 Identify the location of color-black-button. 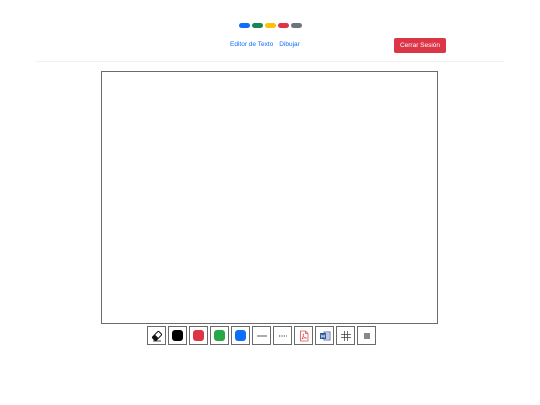
(177, 335).